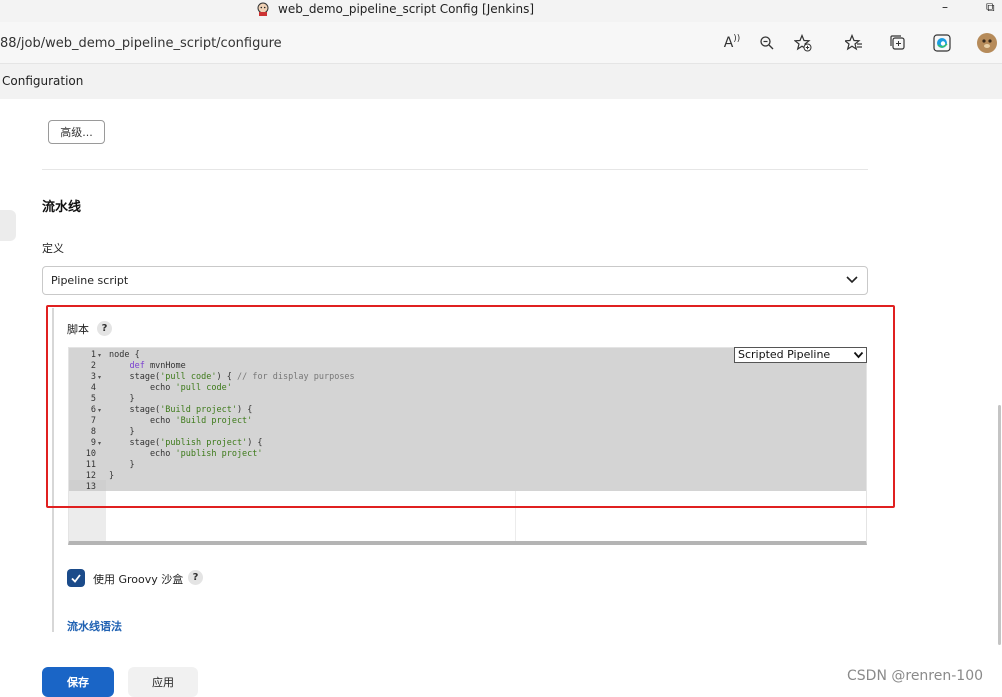  What do you see at coordinates (898, 43) in the screenshot?
I see `collections-icon` at bounding box center [898, 43].